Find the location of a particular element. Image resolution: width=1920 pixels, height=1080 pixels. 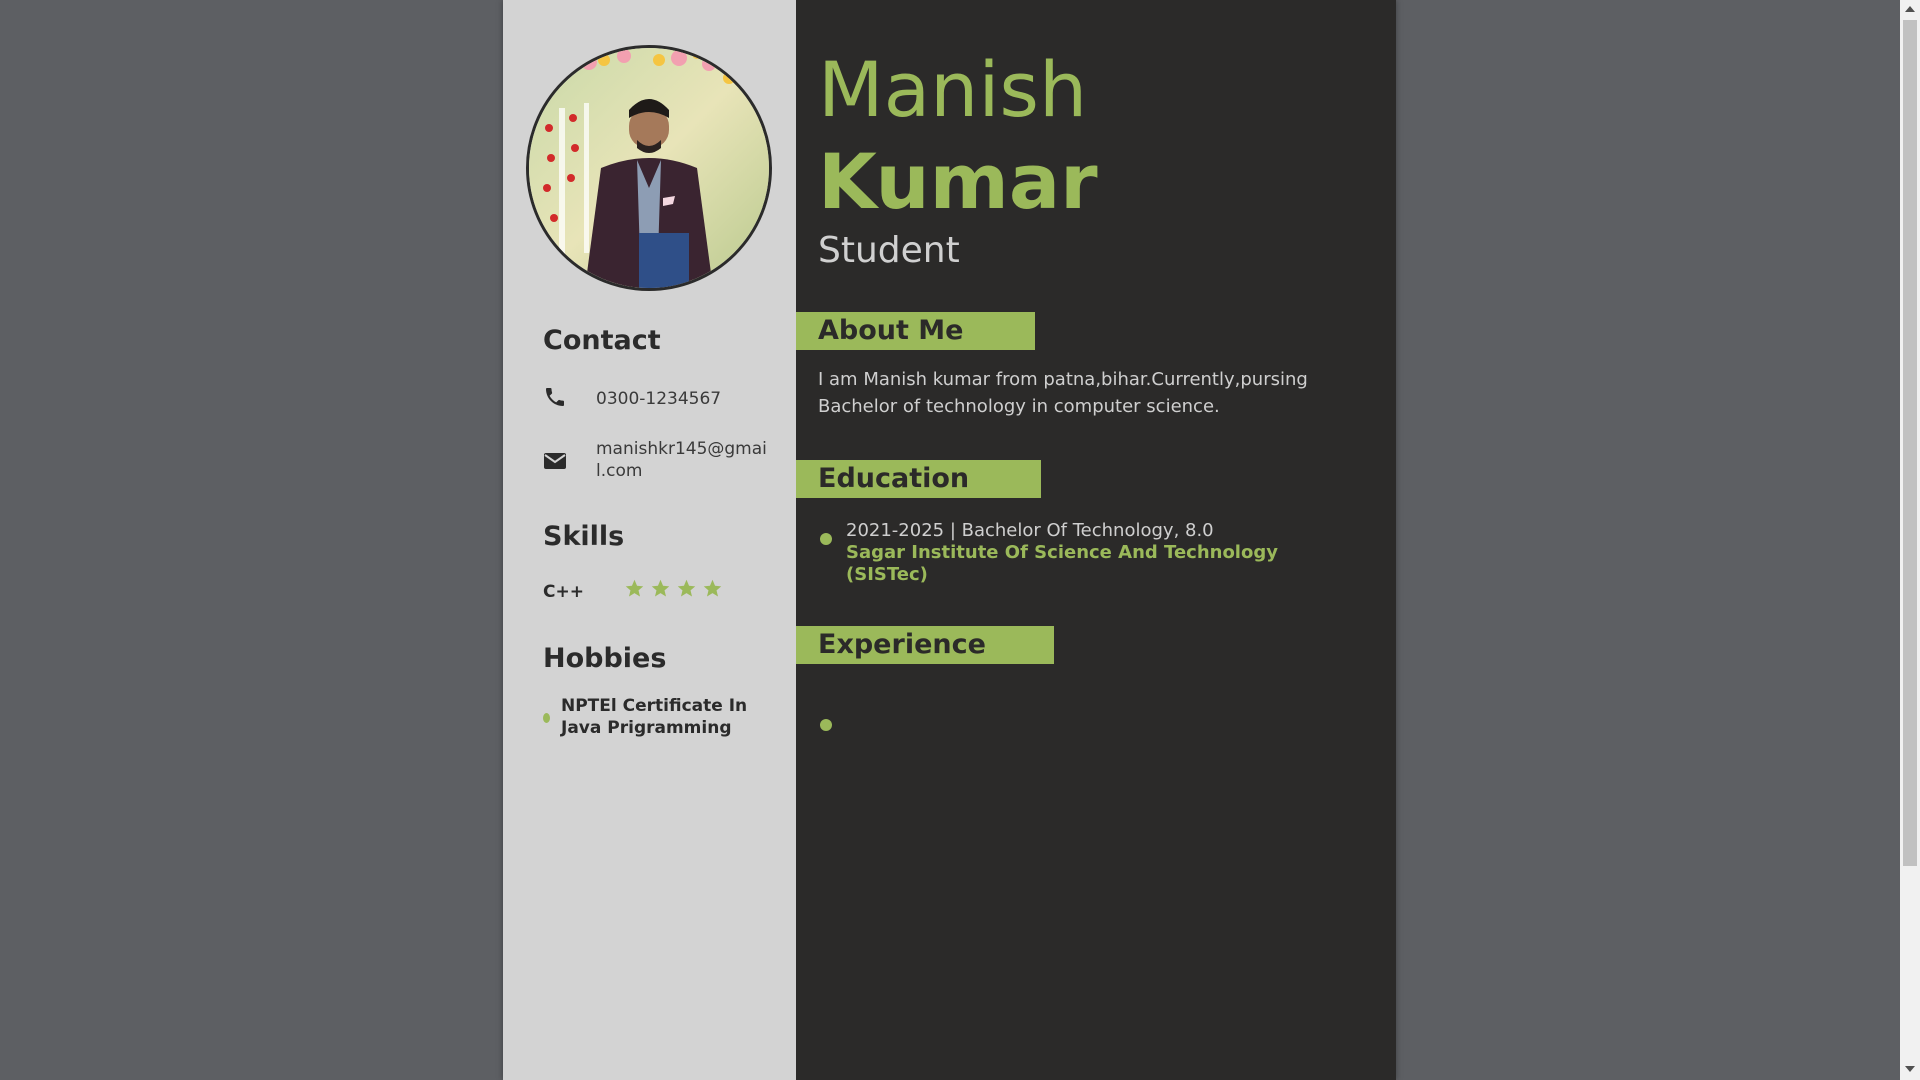

job-title: Student is located at coordinates (889, 250).